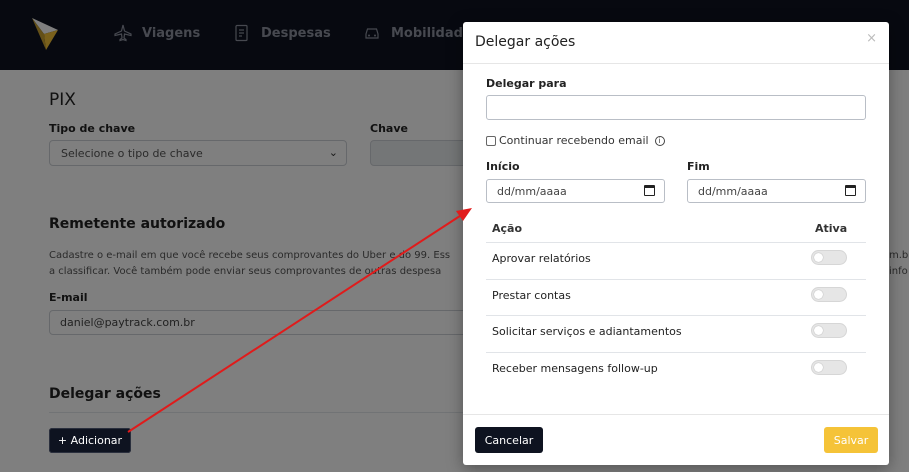 The height and width of the screenshot is (472, 909). I want to click on inicio-date-placeholder: dd/mm/aaaa, so click(532, 191).